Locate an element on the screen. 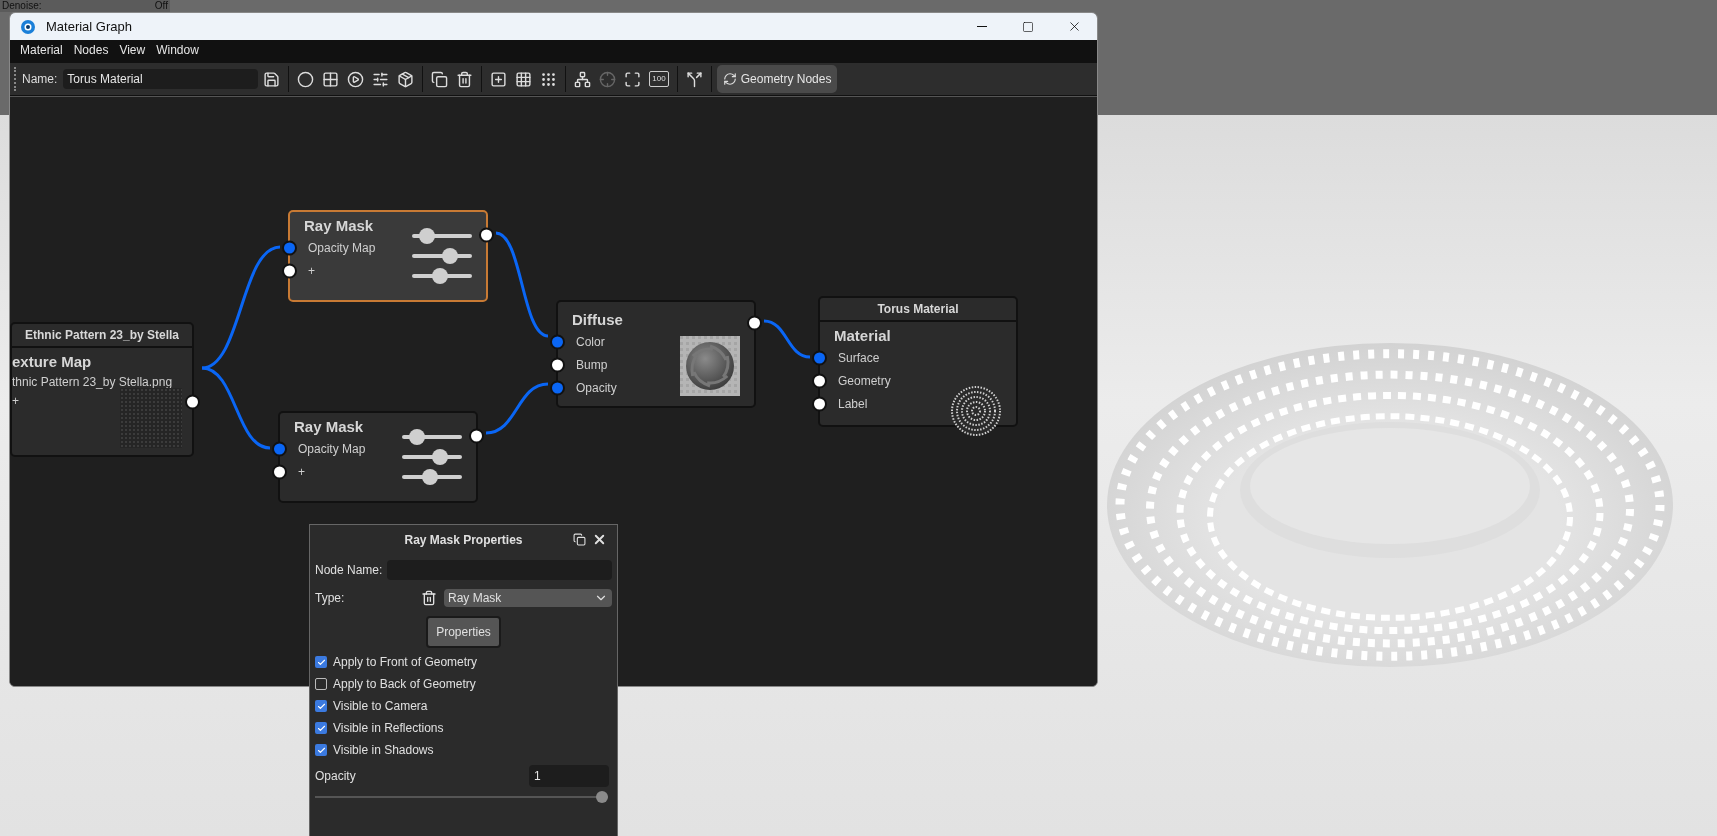  copy-icon is located at coordinates (440, 79).